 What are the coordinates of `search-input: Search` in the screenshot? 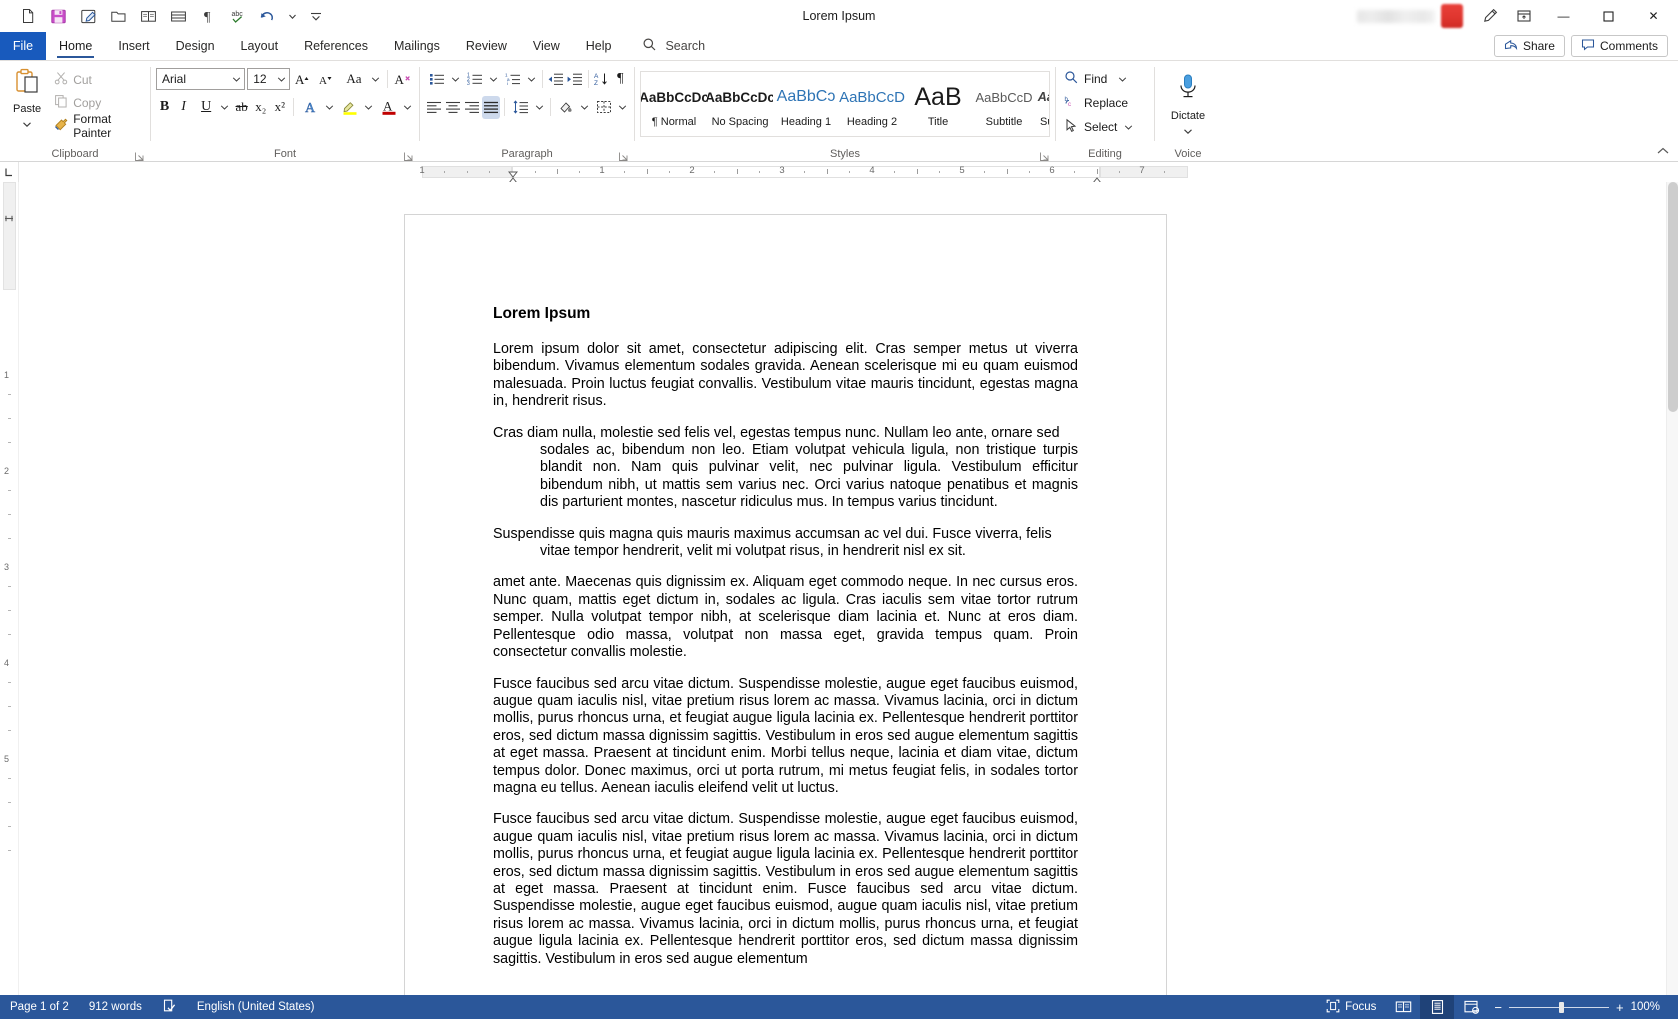 It's located at (669, 46).